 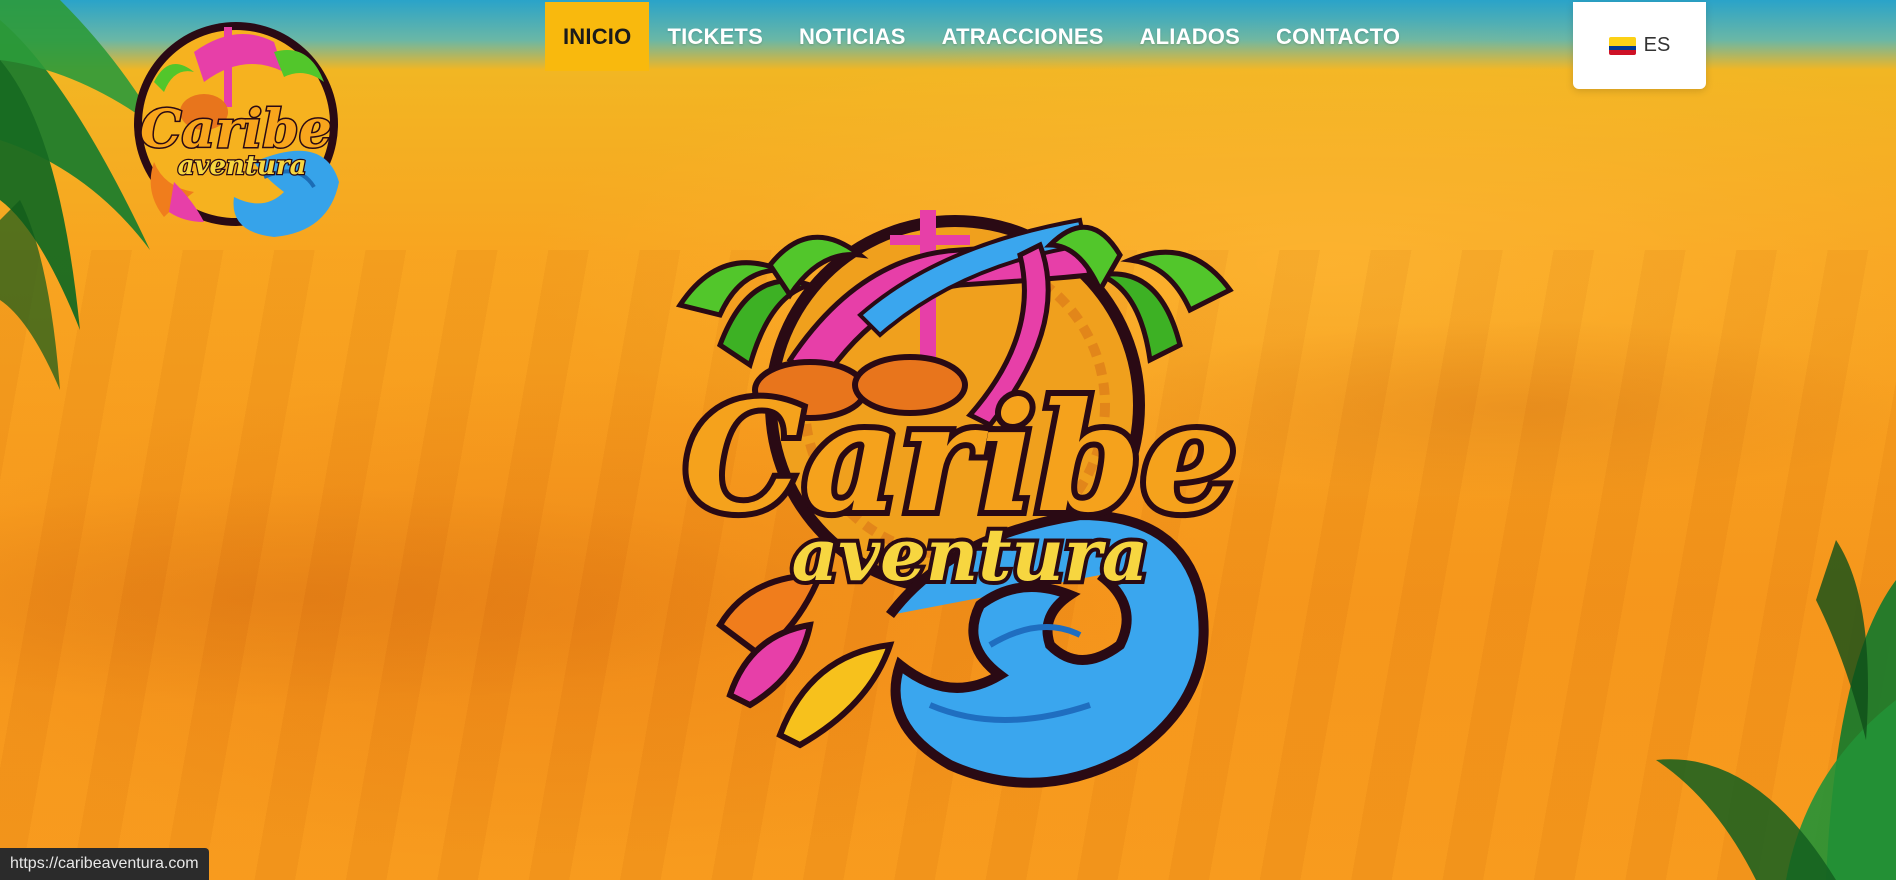 I want to click on link-status-bar: https://caribeaventura.com, so click(x=104, y=864).